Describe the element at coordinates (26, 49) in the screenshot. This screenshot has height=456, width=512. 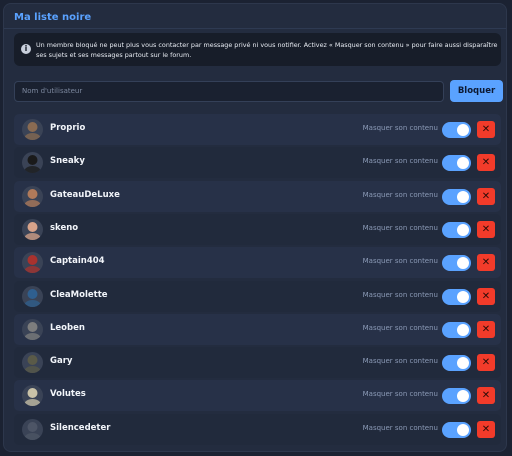
I see `info-icon: i` at that location.